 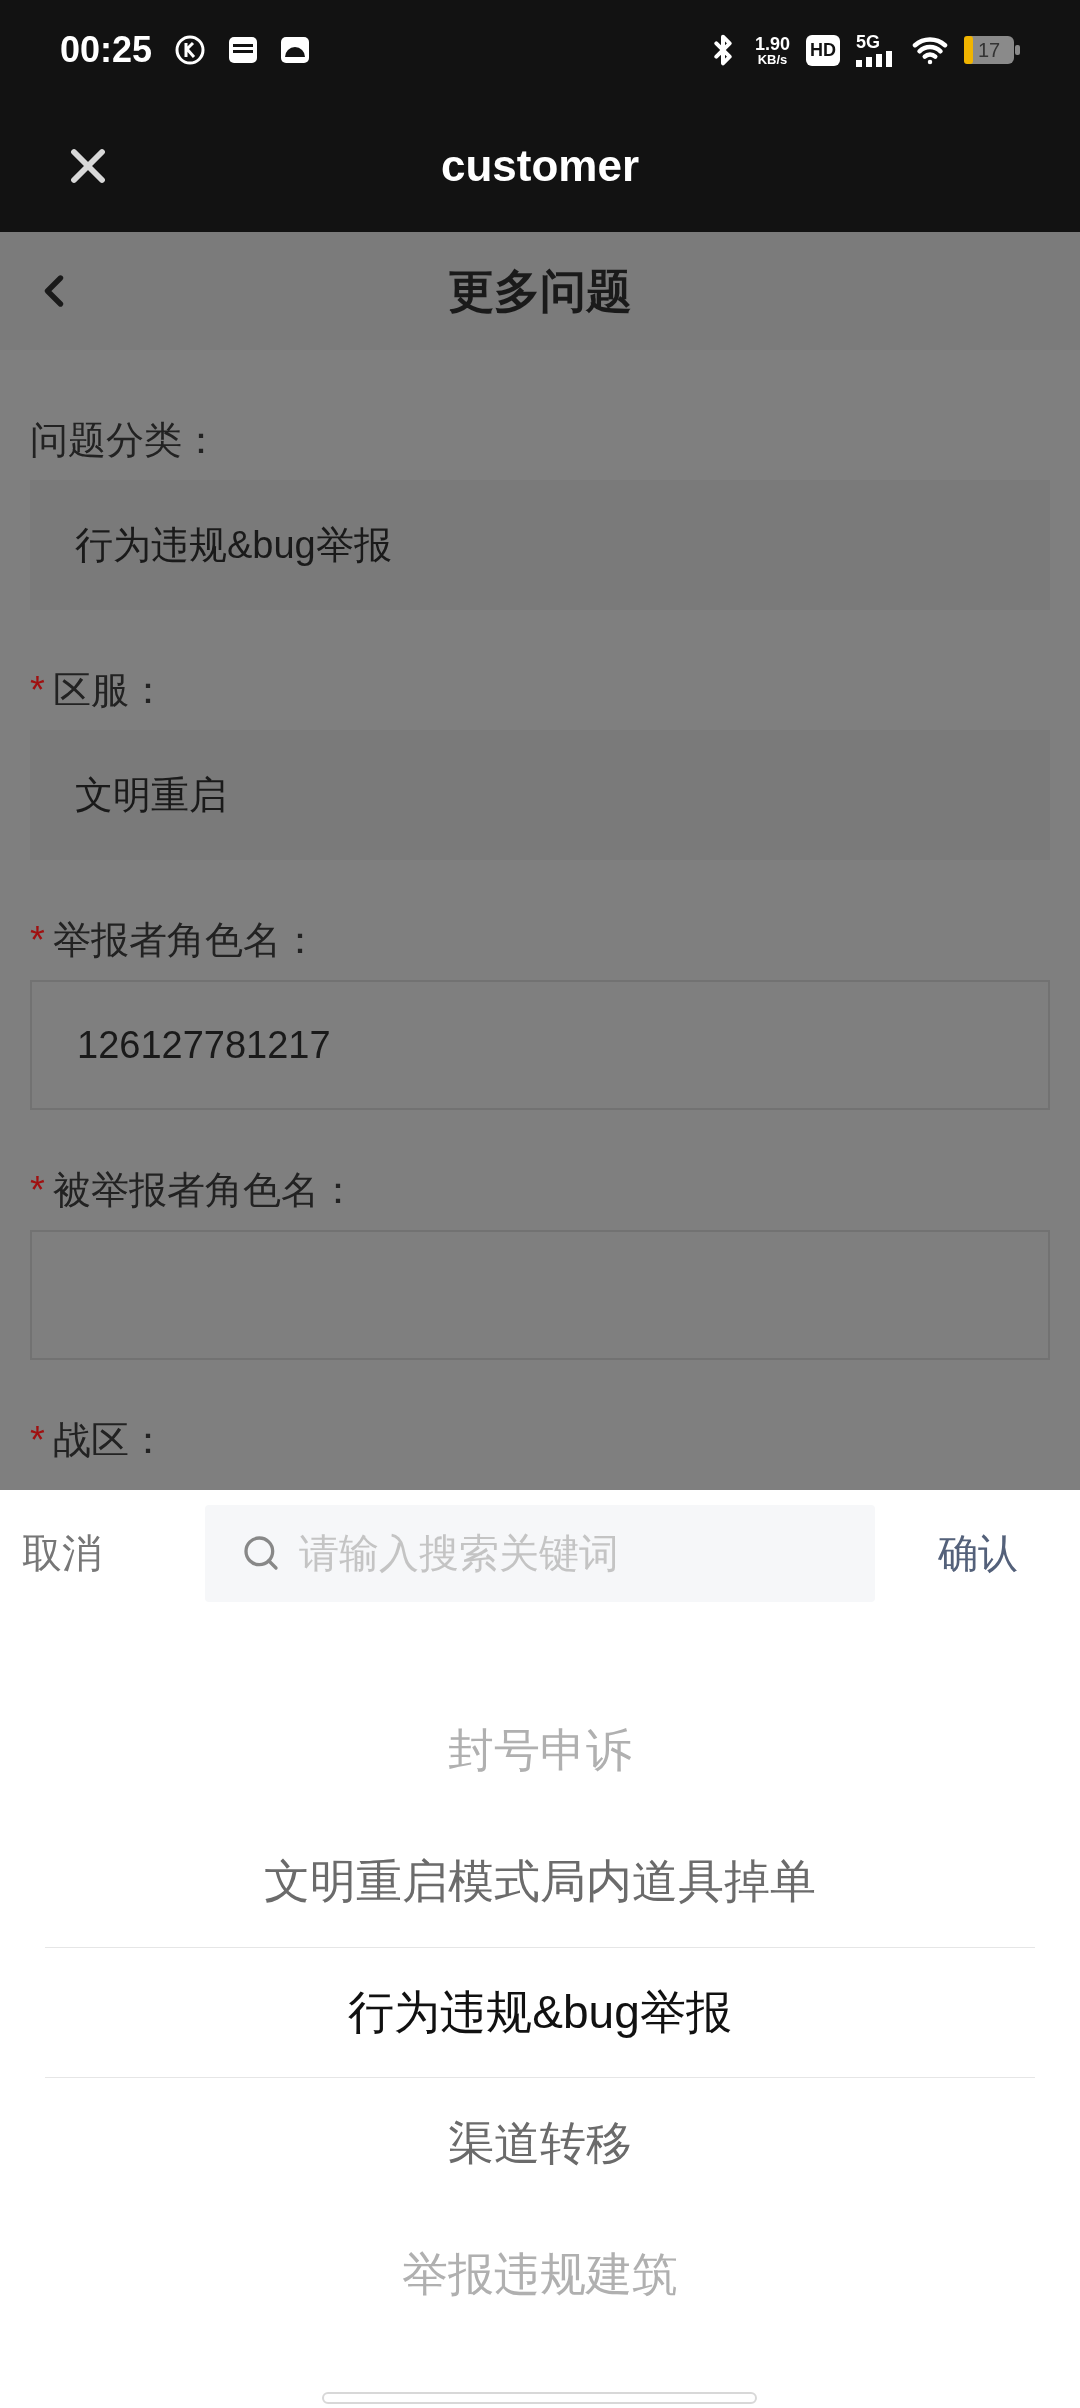 I want to click on select-field: 文明重启, so click(x=540, y=795).